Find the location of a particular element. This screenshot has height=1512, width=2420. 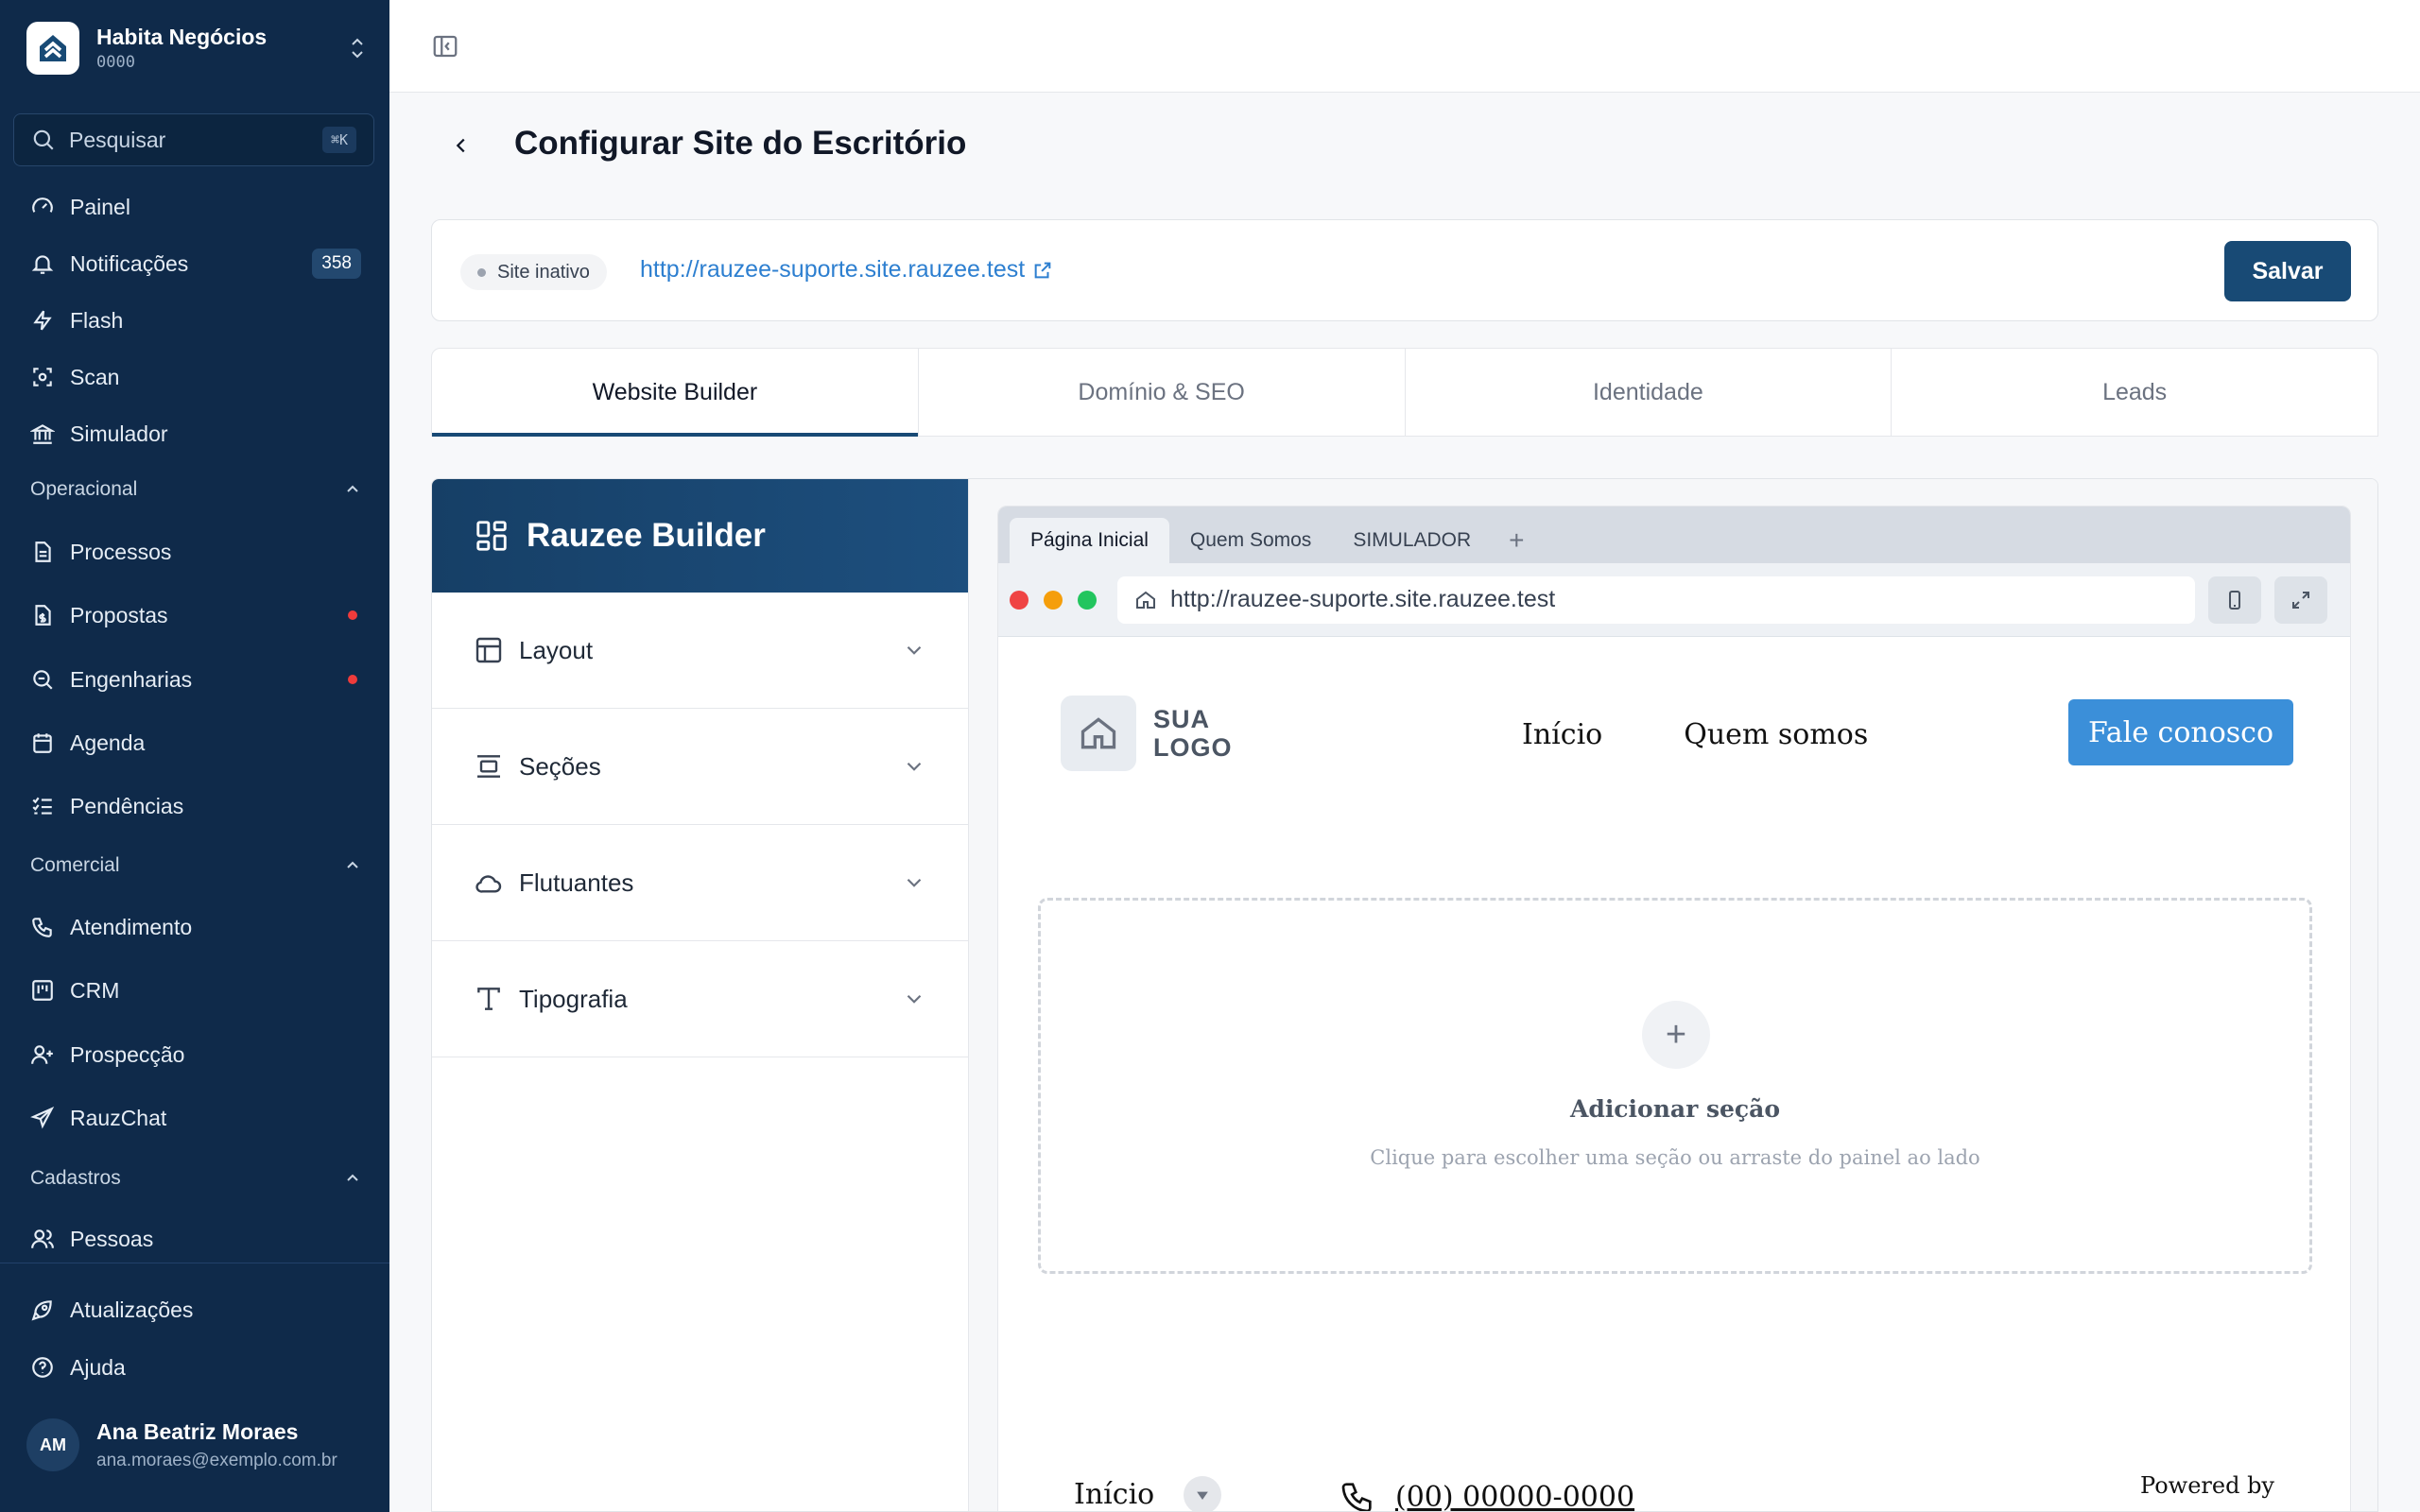

add-page-button: + is located at coordinates (1516, 540).